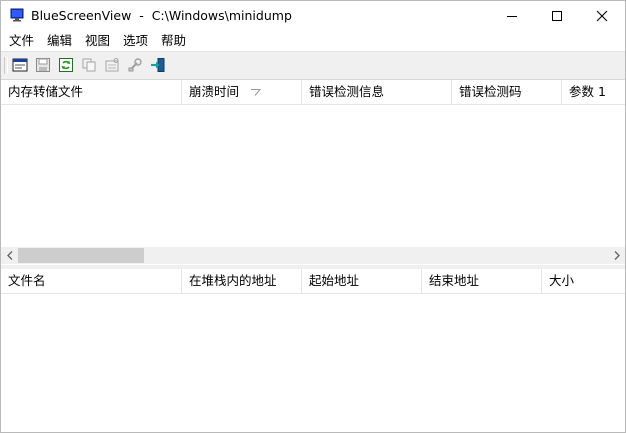 The height and width of the screenshot is (433, 626). I want to click on column-address-in-stack: 在堆栈内的地址, so click(242, 281).